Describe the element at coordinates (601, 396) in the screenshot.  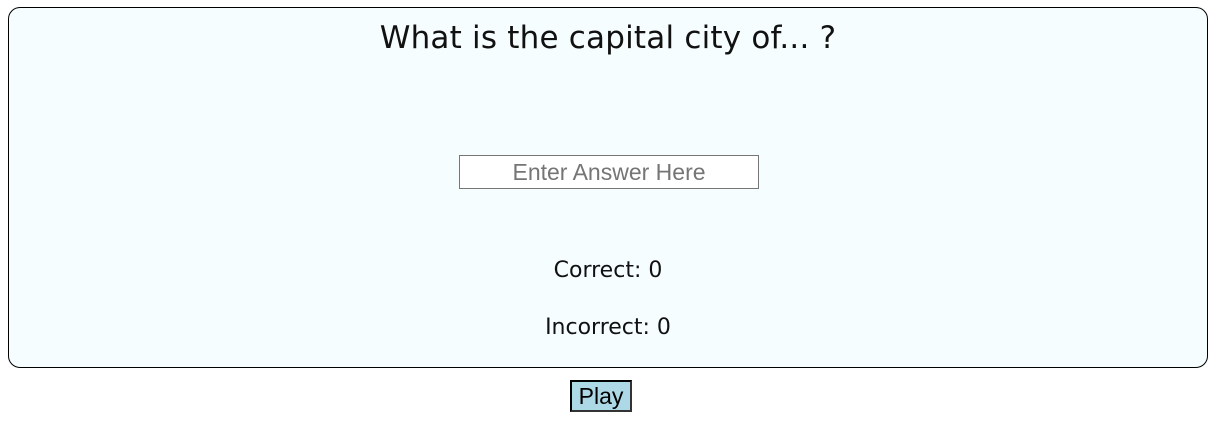
I see `play-button: Play` at that location.